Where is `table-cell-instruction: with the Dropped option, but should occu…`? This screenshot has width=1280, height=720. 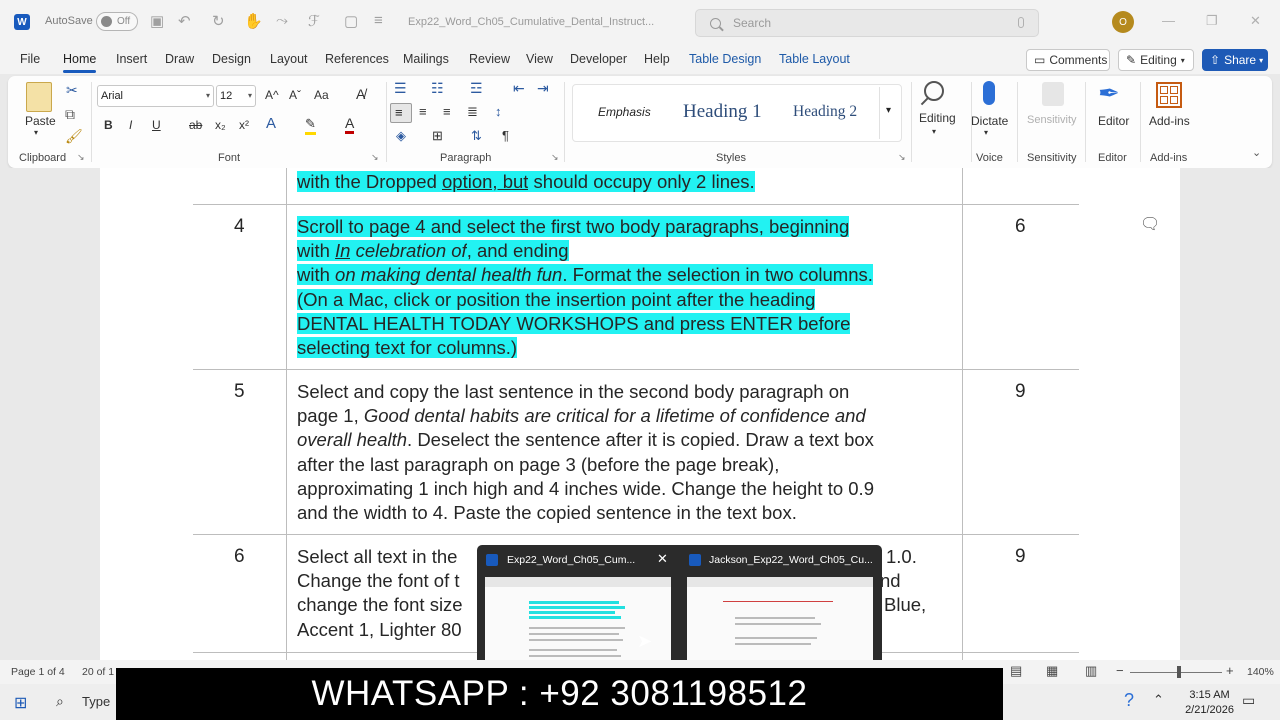 table-cell-instruction: with the Dropped option, but should occu… is located at coordinates (627, 182).